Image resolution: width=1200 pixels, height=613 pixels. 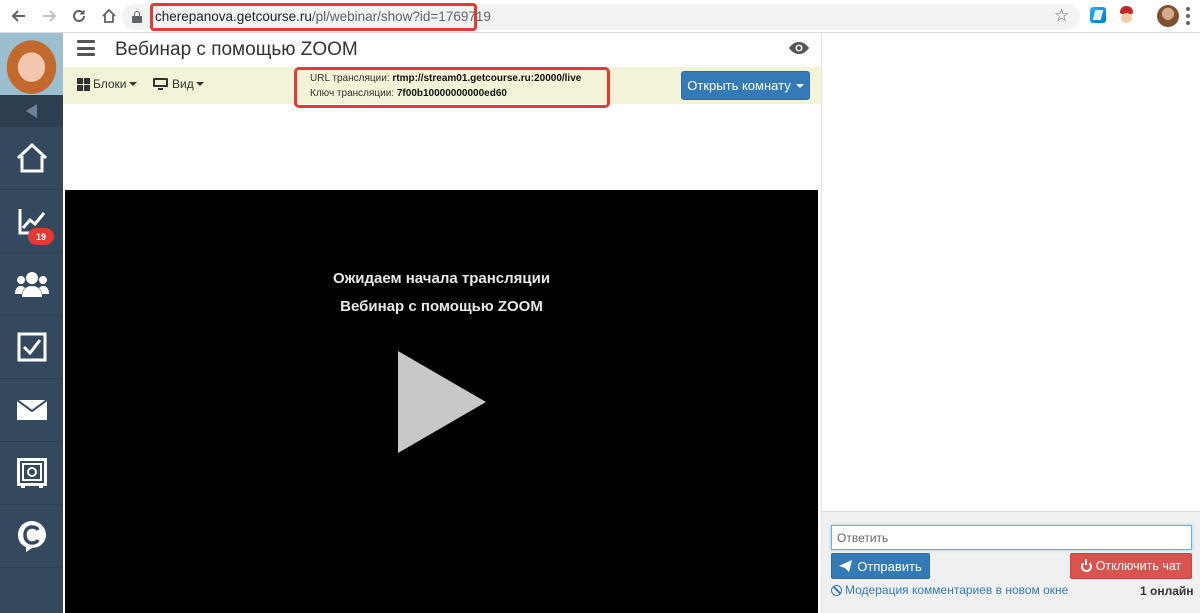 What do you see at coordinates (1138, 566) in the screenshot?
I see `disable-chat-label: Отключить чат` at bounding box center [1138, 566].